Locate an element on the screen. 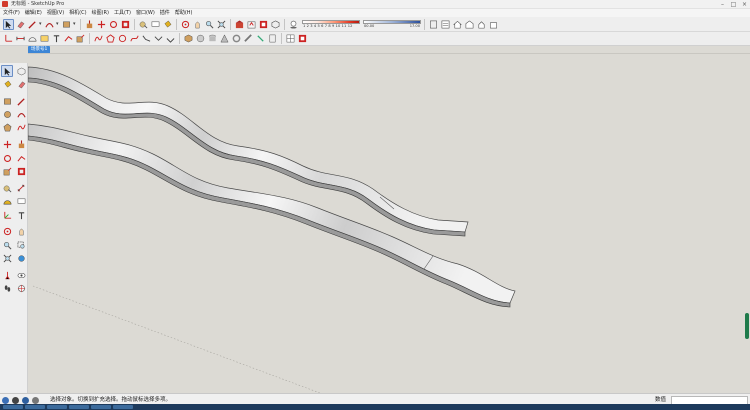  shadow-date-slider: 00.00 17.00 is located at coordinates (392, 24).